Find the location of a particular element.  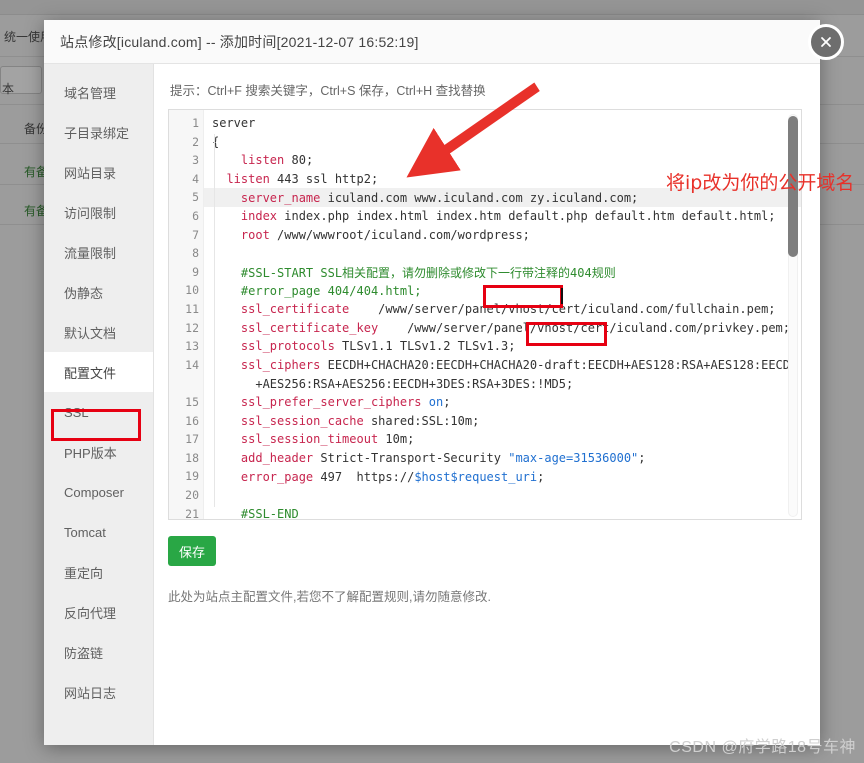

line-number: 14 is located at coordinates (192, 364).